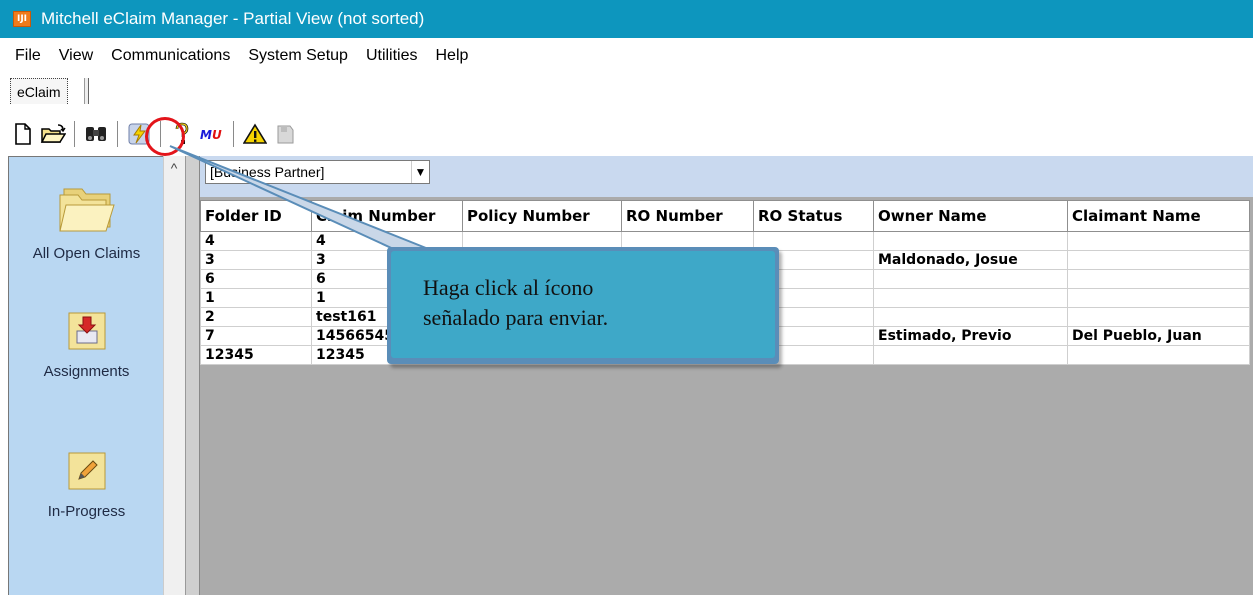  What do you see at coordinates (174, 375) in the screenshot?
I see `sidebar-scrollbar` at bounding box center [174, 375].